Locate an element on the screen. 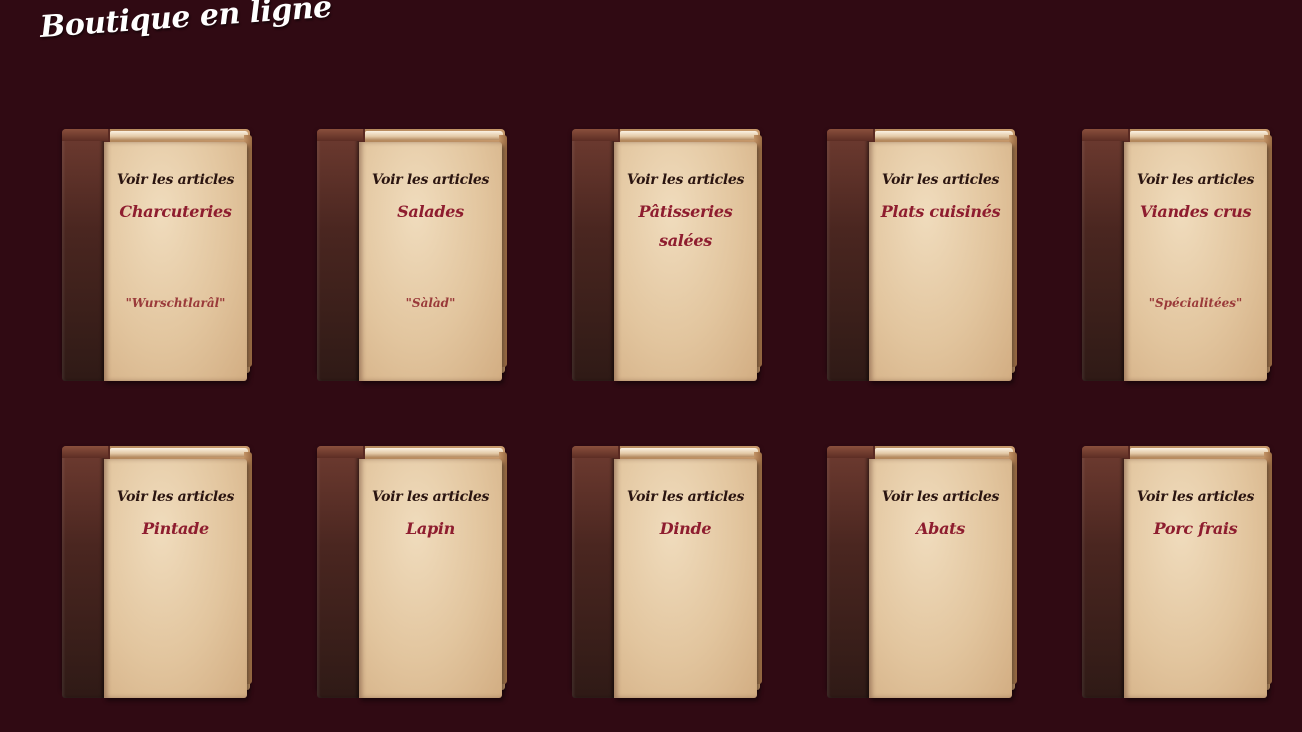 This screenshot has height=732, width=1302. book-category: Pâtisseries salées is located at coordinates (685, 226).